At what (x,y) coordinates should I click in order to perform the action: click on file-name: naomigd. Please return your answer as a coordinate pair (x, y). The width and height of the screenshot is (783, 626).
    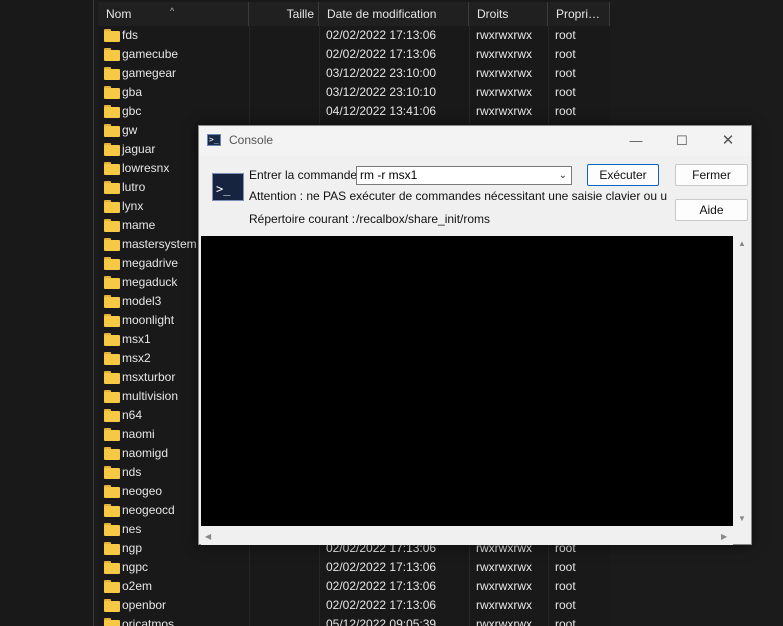
    Looking at the image, I should click on (145, 453).